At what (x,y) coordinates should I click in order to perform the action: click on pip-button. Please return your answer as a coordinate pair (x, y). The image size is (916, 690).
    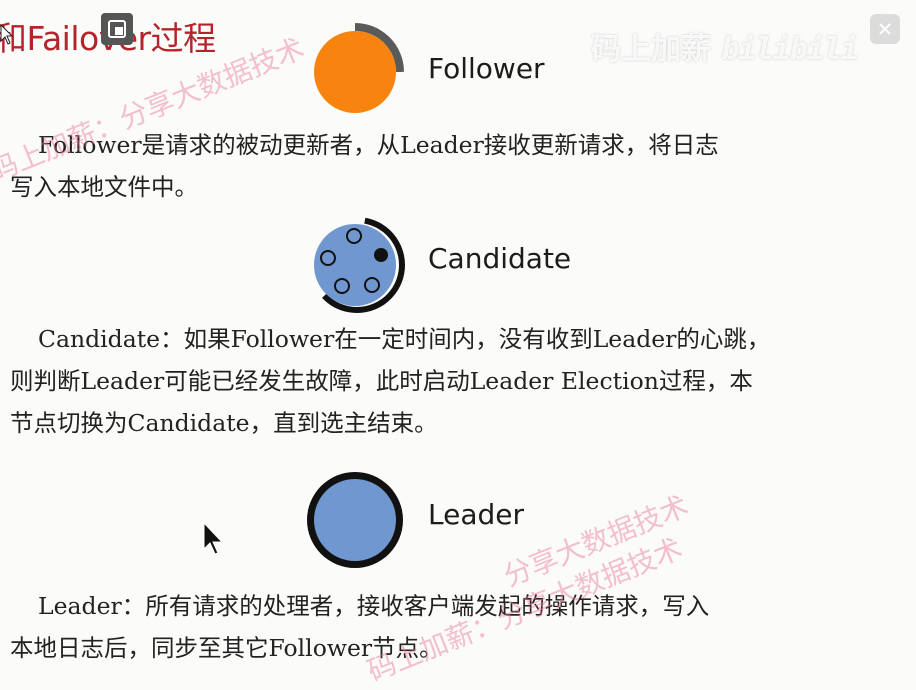
    Looking at the image, I should click on (117, 29).